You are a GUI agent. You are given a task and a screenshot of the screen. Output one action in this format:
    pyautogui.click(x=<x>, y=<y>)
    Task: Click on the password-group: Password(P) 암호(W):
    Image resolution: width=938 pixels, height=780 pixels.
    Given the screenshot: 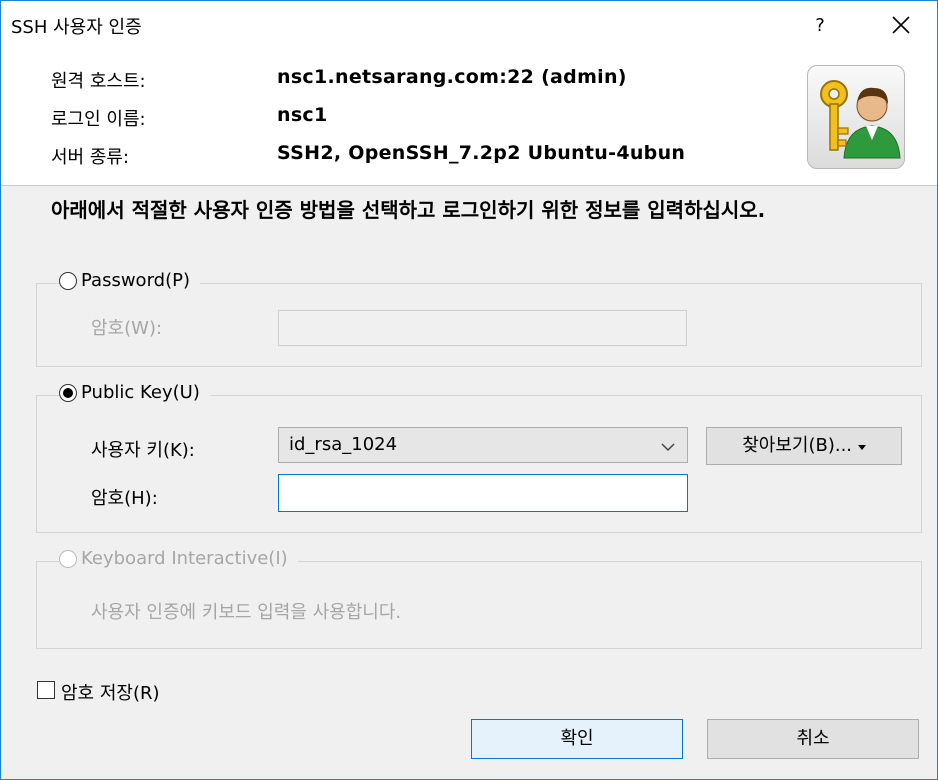 What is the action you would take?
    pyautogui.click(x=479, y=318)
    